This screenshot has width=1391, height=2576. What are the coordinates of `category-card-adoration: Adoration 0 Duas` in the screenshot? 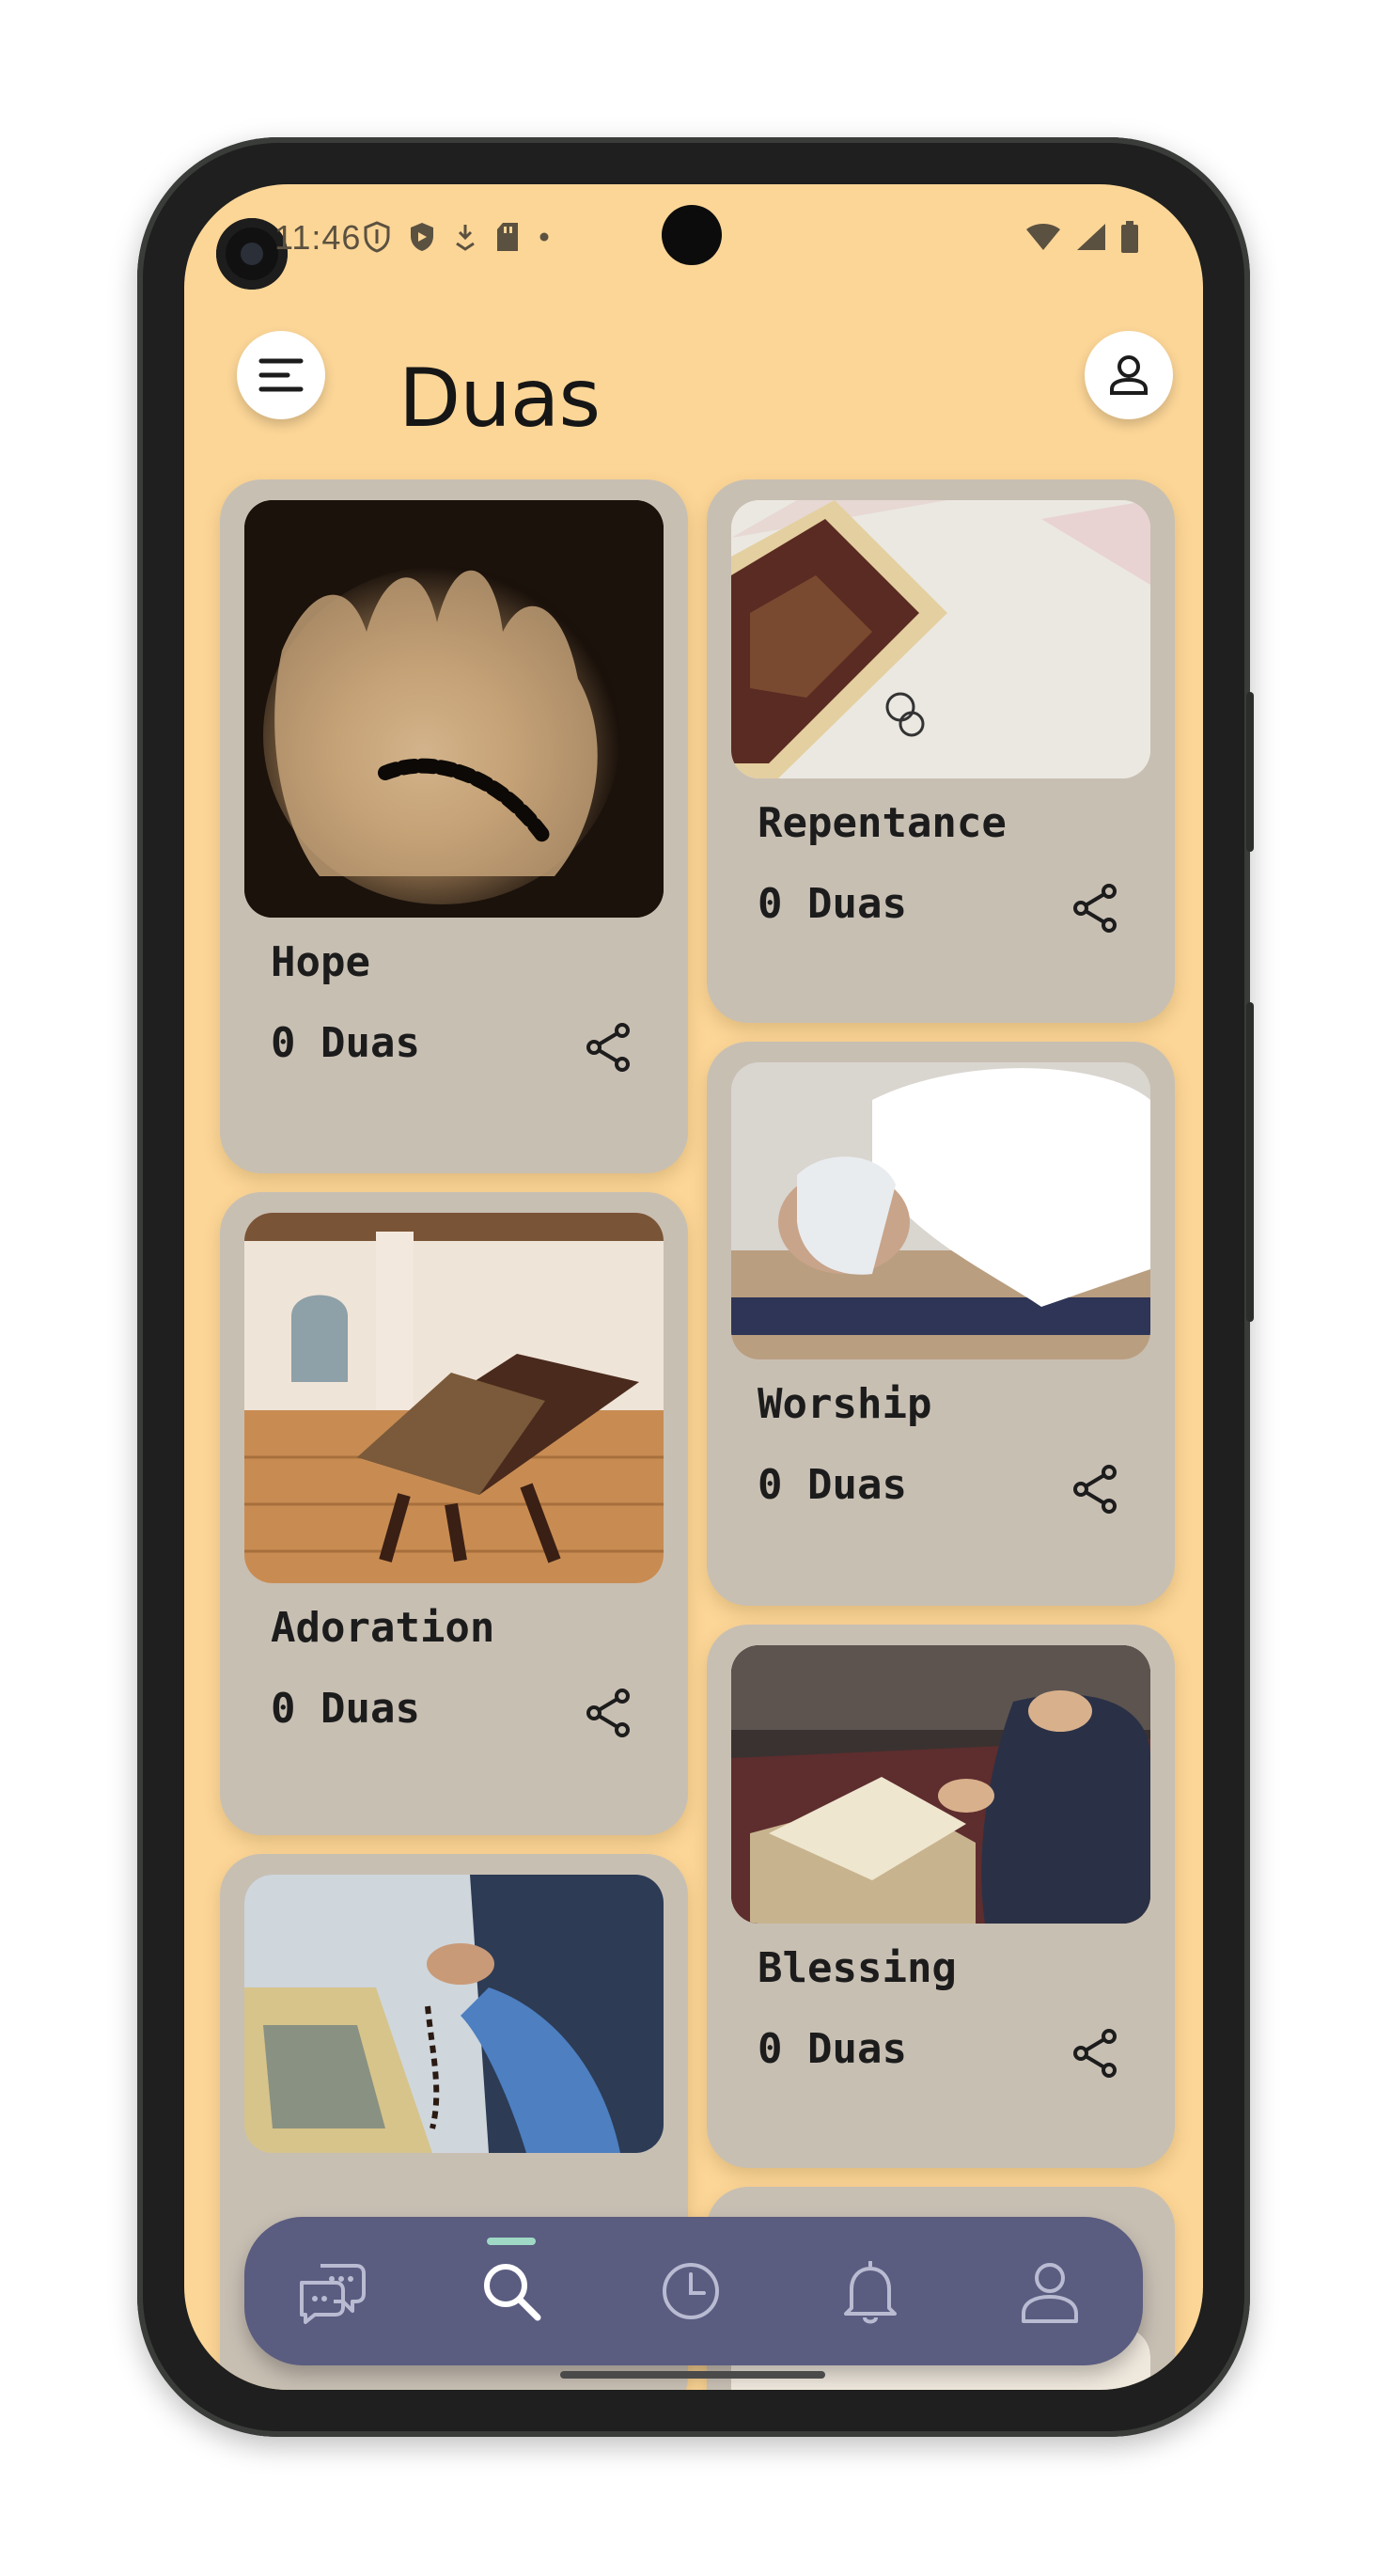 It's located at (454, 1514).